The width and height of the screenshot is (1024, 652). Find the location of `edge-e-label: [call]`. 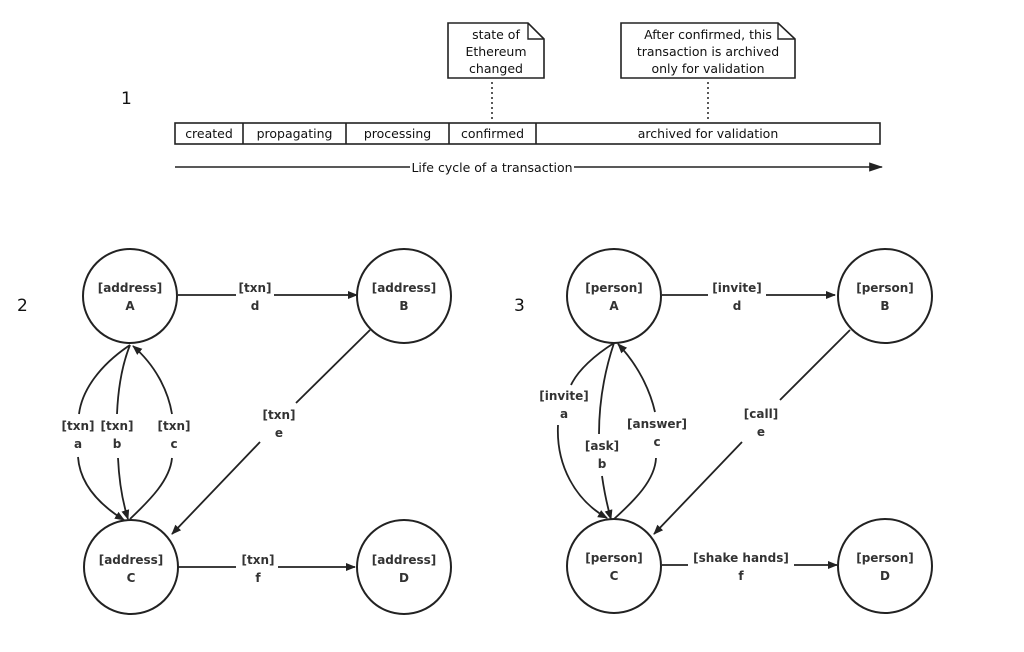

edge-e-label: [call] is located at coordinates (761, 414).